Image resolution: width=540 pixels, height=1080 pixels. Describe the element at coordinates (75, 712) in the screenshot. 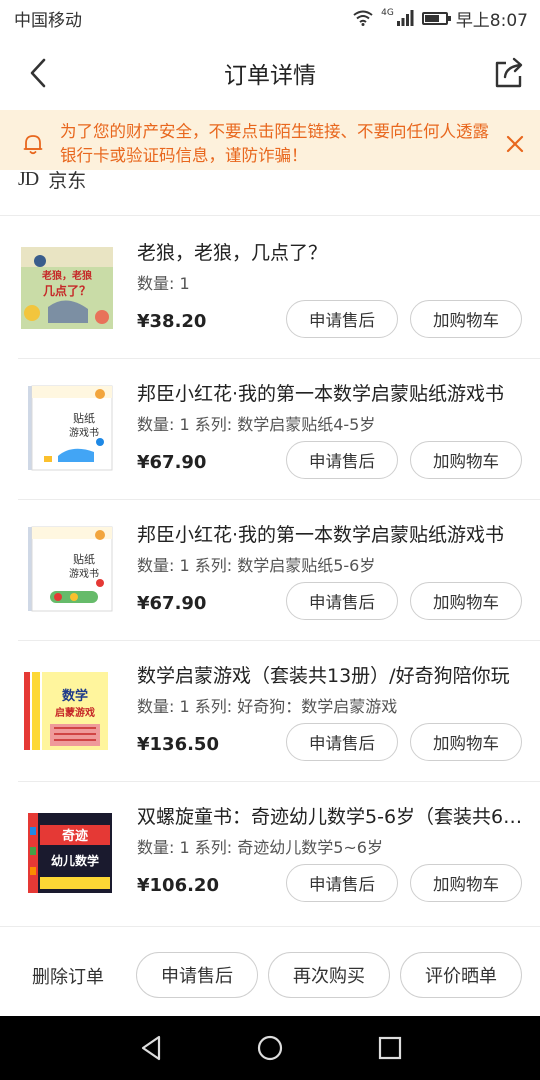

I see `cover-subtitle: 启蒙游戏` at that location.